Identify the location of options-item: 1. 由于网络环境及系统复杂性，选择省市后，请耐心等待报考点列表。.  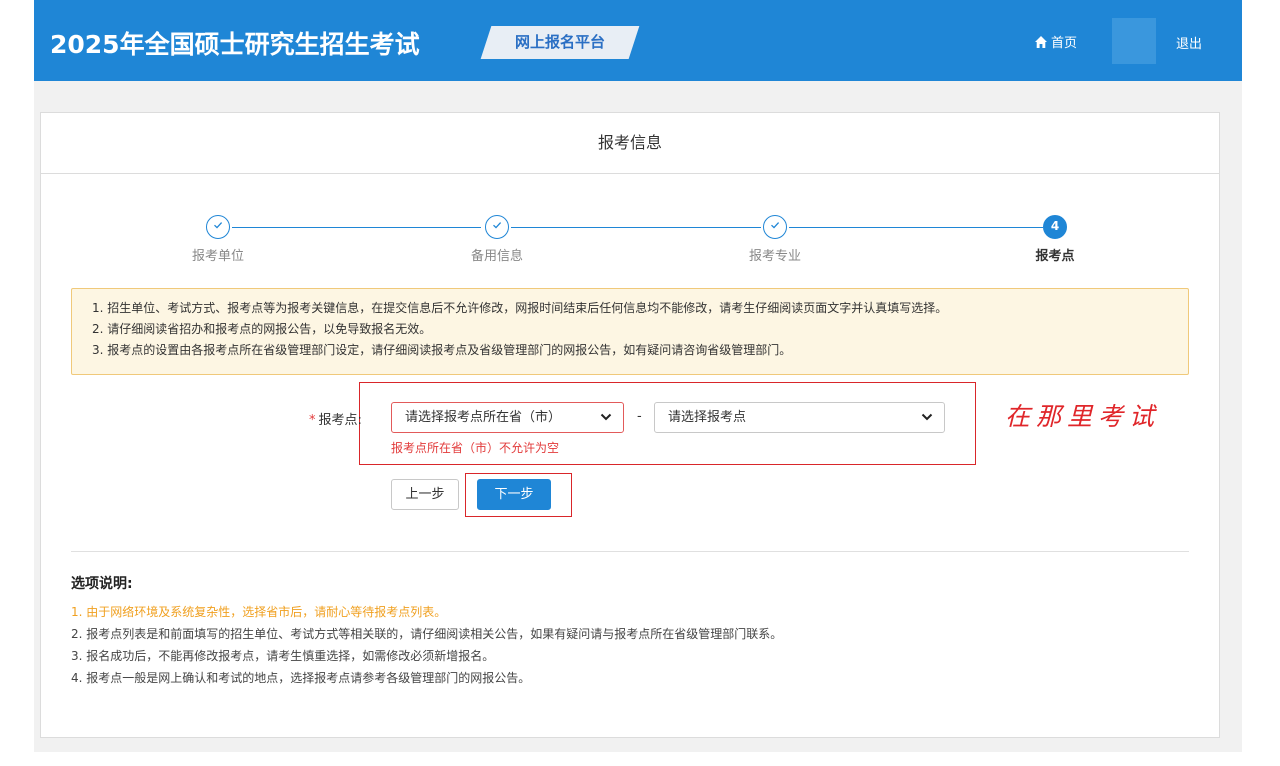
(259, 612).